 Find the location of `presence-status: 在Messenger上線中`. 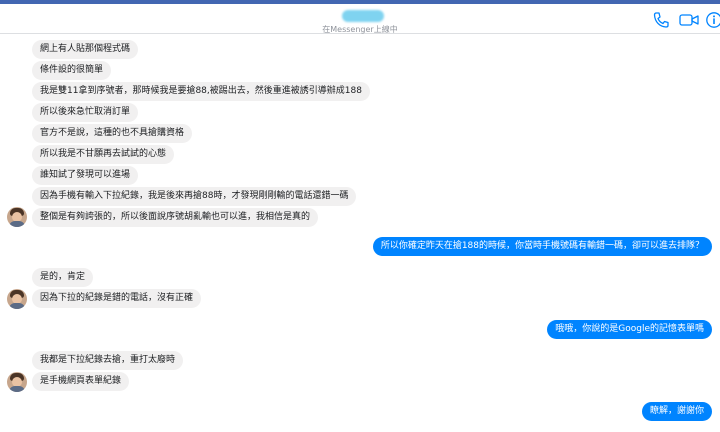

presence-status: 在Messenger上線中 is located at coordinates (360, 29).